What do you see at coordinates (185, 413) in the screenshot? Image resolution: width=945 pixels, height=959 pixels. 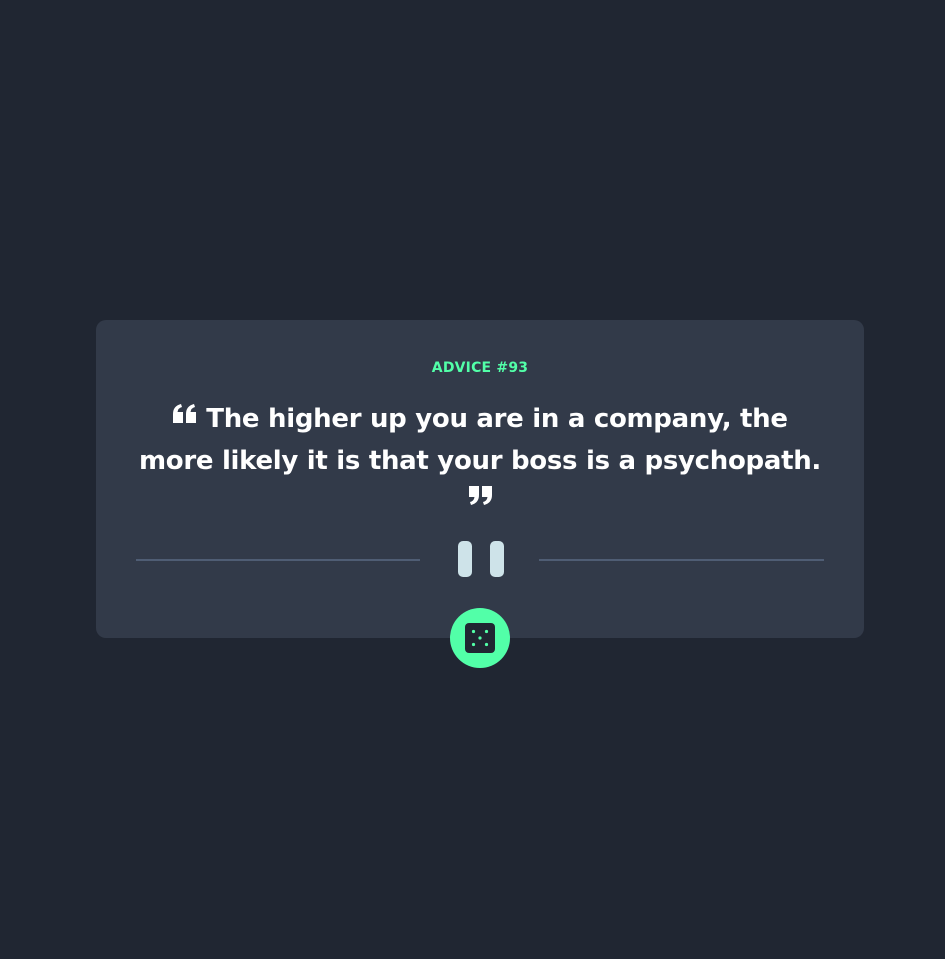 I see `quote-open-icon` at bounding box center [185, 413].